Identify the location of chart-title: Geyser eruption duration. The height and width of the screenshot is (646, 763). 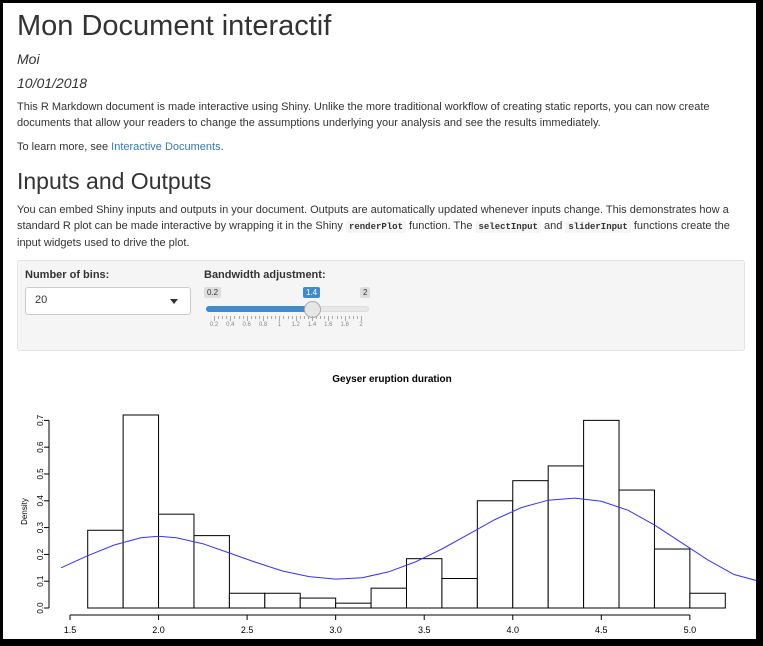
(391, 379).